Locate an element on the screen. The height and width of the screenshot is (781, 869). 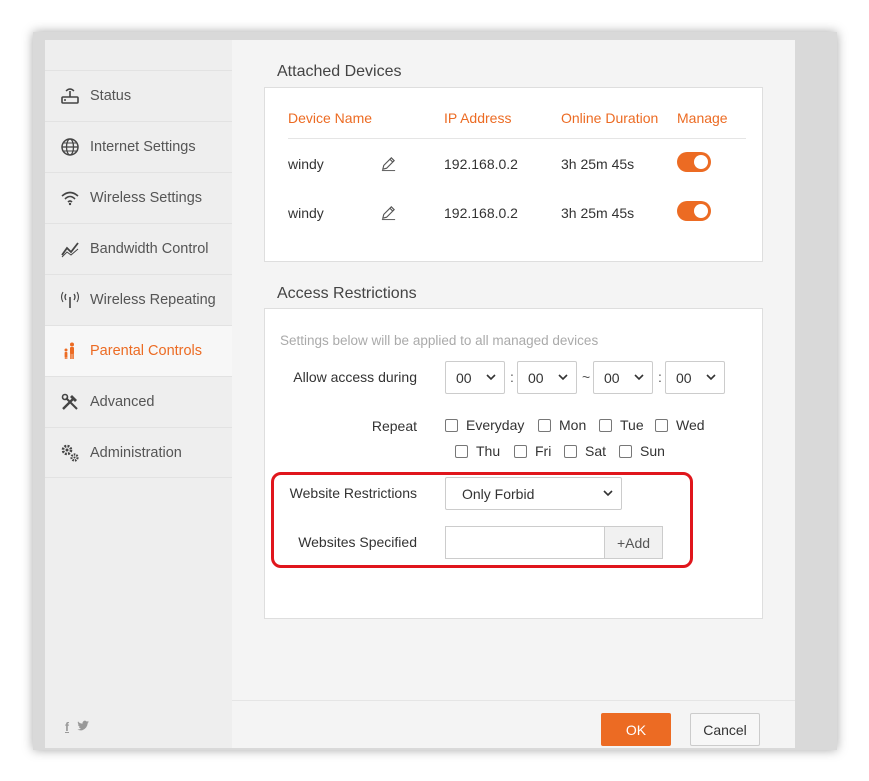
column-device-name: Device Name is located at coordinates (330, 118).